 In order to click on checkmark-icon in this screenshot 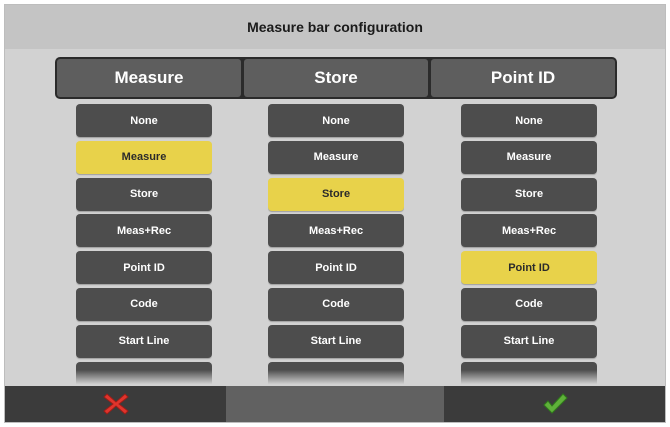, I will do `click(555, 403)`.